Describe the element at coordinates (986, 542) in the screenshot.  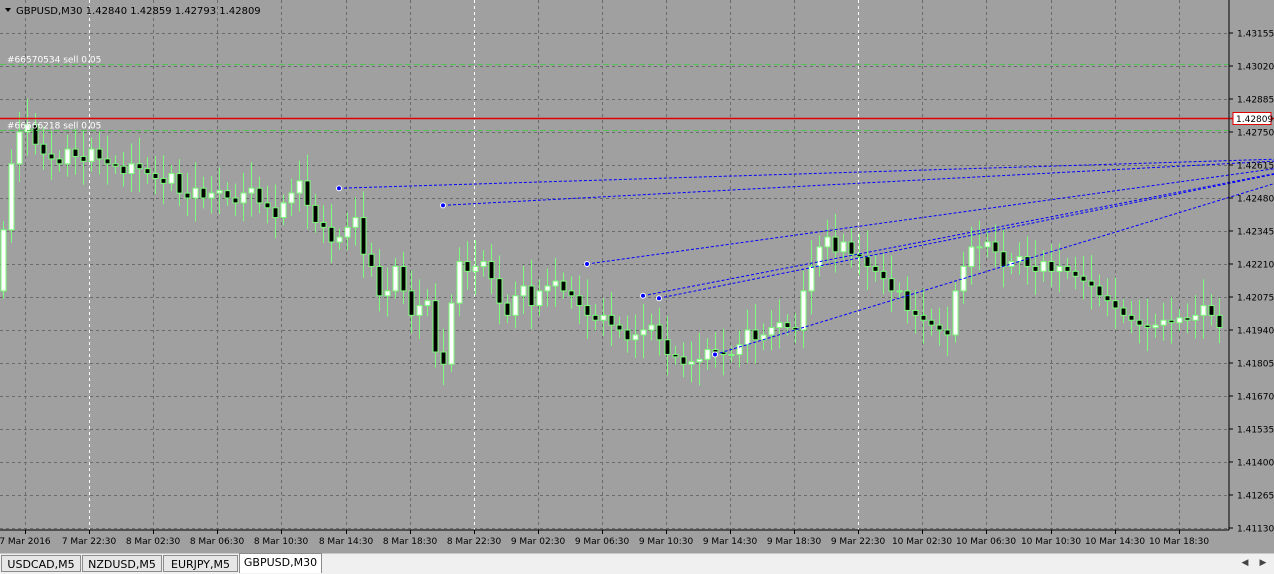
I see `time-tick-label: 10 Mar 06:30` at that location.